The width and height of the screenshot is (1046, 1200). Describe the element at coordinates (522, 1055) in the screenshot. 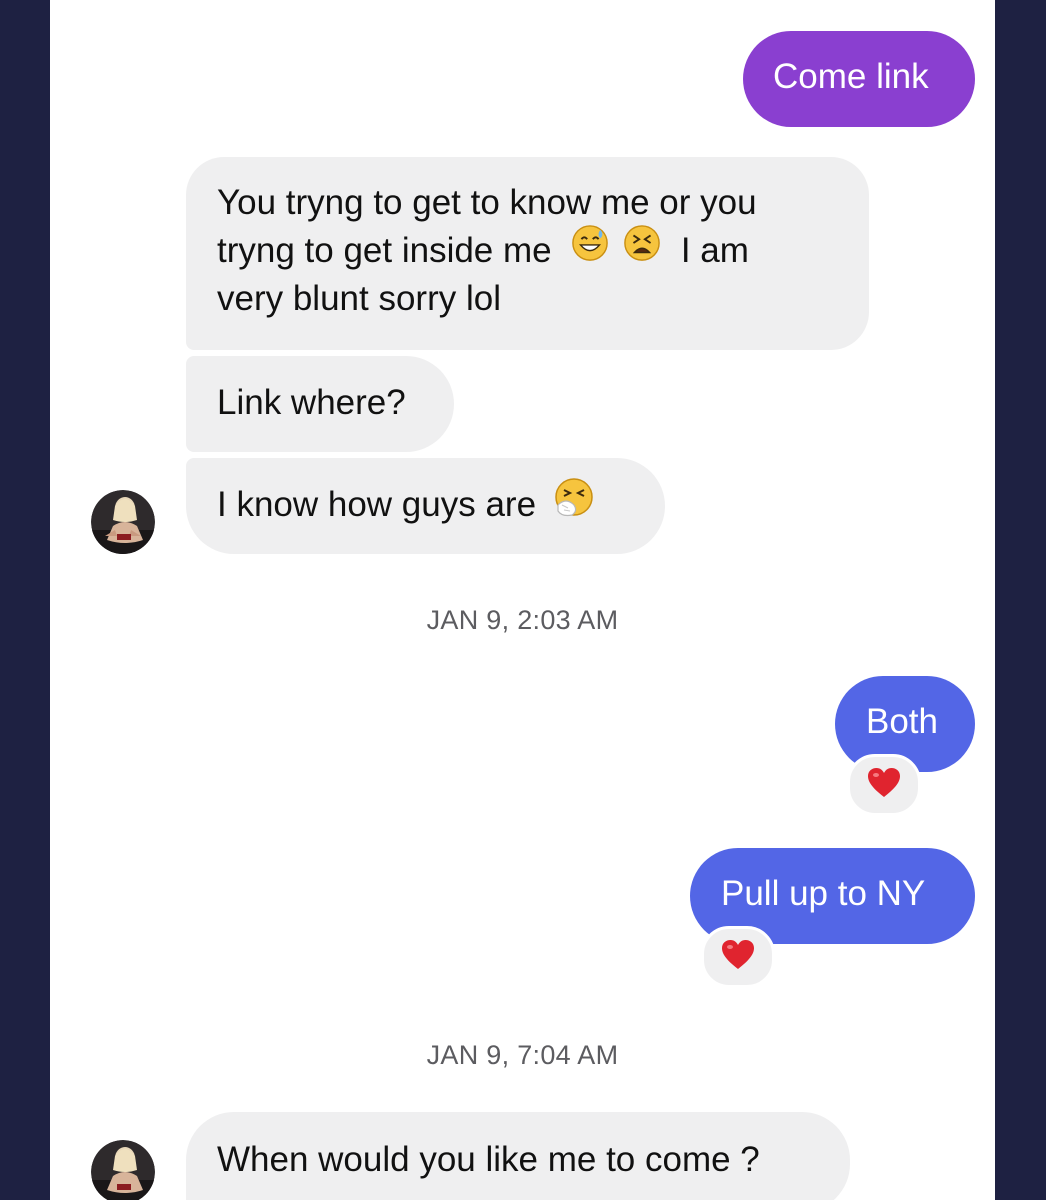

I see `message-timestamp: JAN 9, 7:04 AM` at that location.